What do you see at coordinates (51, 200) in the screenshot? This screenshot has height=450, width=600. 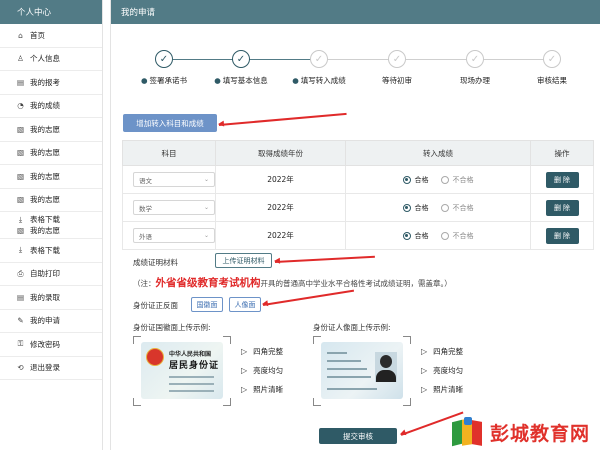 I see `sidebar-item-wish-4: ▧ 我的志愿` at bounding box center [51, 200].